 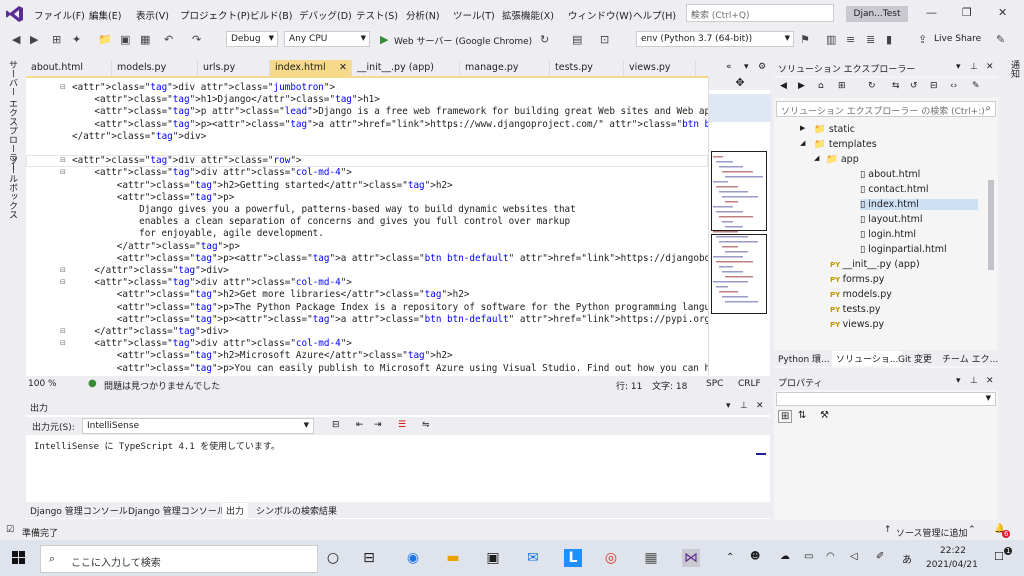 I want to click on tab-urls-py: urls.py, so click(x=234, y=68).